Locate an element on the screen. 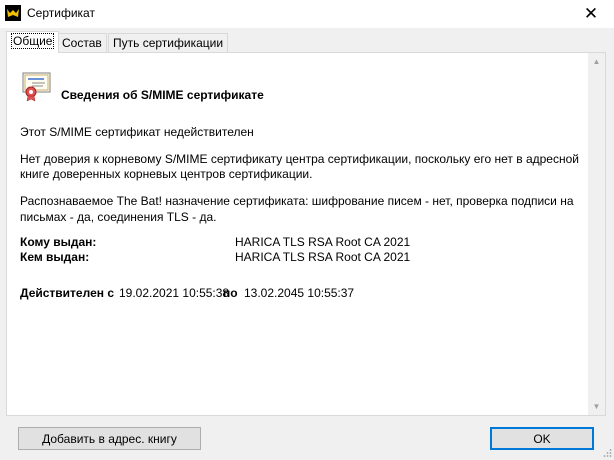 Image resolution: width=614 pixels, height=460 pixels. ok-button: OK is located at coordinates (542, 438).